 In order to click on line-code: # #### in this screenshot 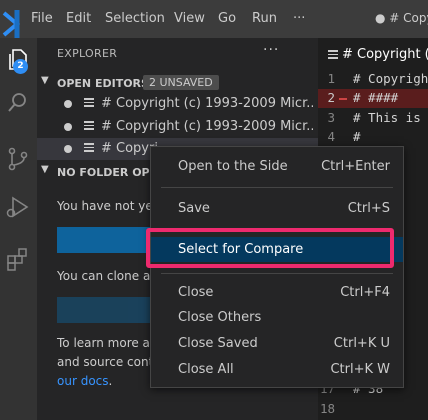, I will do `click(376, 98)`.